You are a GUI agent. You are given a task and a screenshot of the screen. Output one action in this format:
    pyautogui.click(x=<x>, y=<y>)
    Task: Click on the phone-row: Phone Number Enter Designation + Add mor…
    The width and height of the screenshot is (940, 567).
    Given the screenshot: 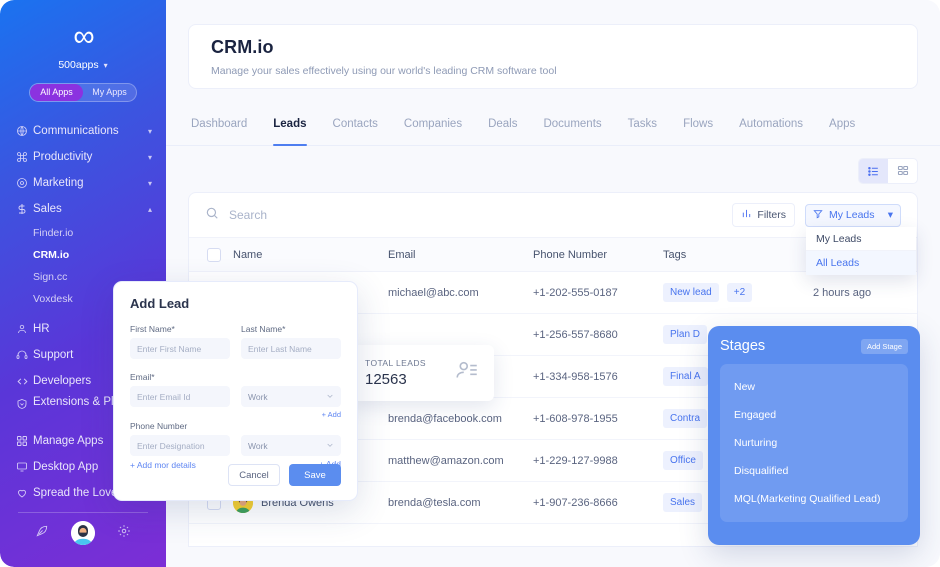 What is the action you would take?
    pyautogui.click(x=235, y=445)
    